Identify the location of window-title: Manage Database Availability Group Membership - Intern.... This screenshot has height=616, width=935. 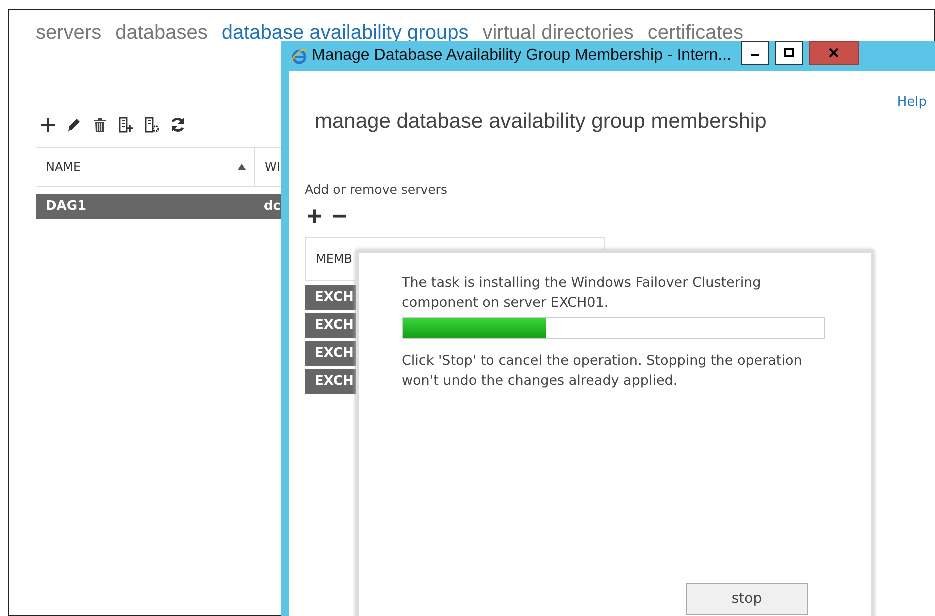
(522, 56).